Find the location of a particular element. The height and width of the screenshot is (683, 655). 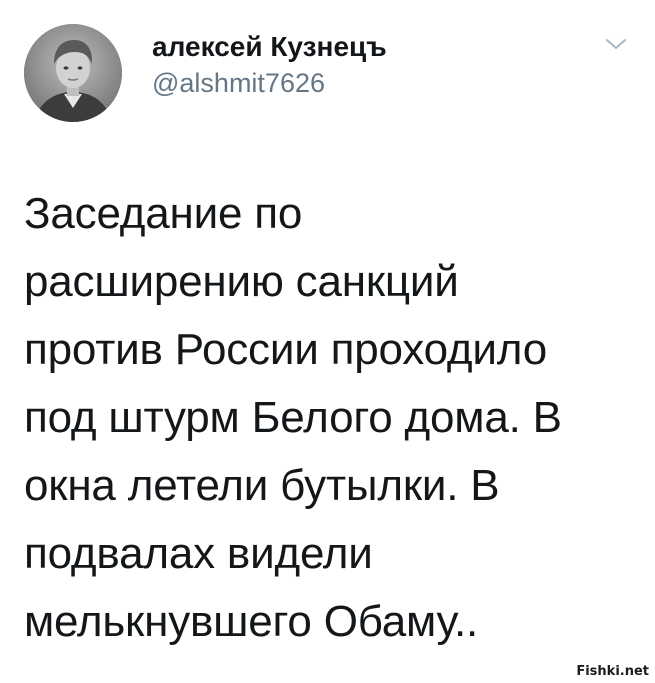

avatar is located at coordinates (73, 73).